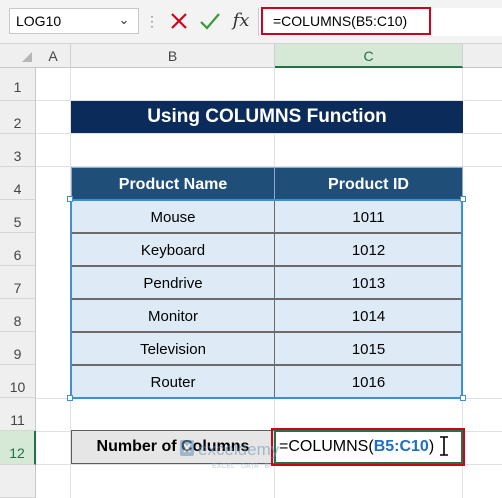 This screenshot has height=498, width=502. Describe the element at coordinates (187, 448) in the screenshot. I see `exceldemy-logo-icon` at that location.